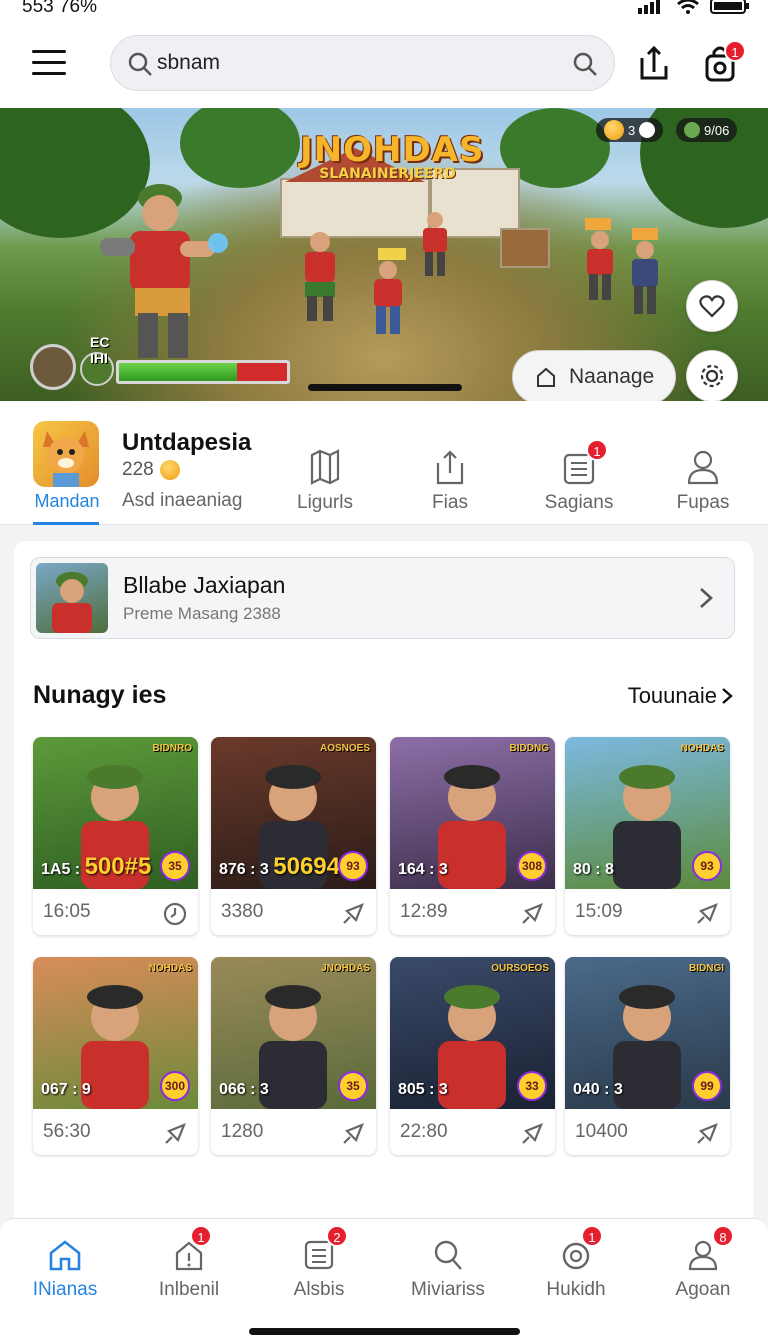  I want to click on settings-button, so click(712, 375).